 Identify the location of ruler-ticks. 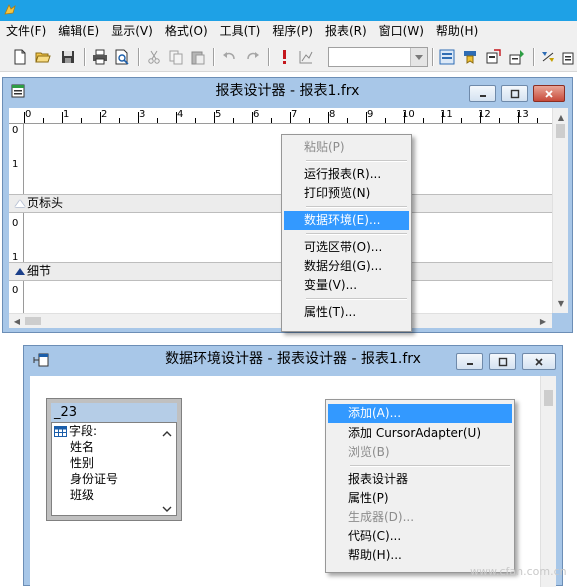
(281, 117).